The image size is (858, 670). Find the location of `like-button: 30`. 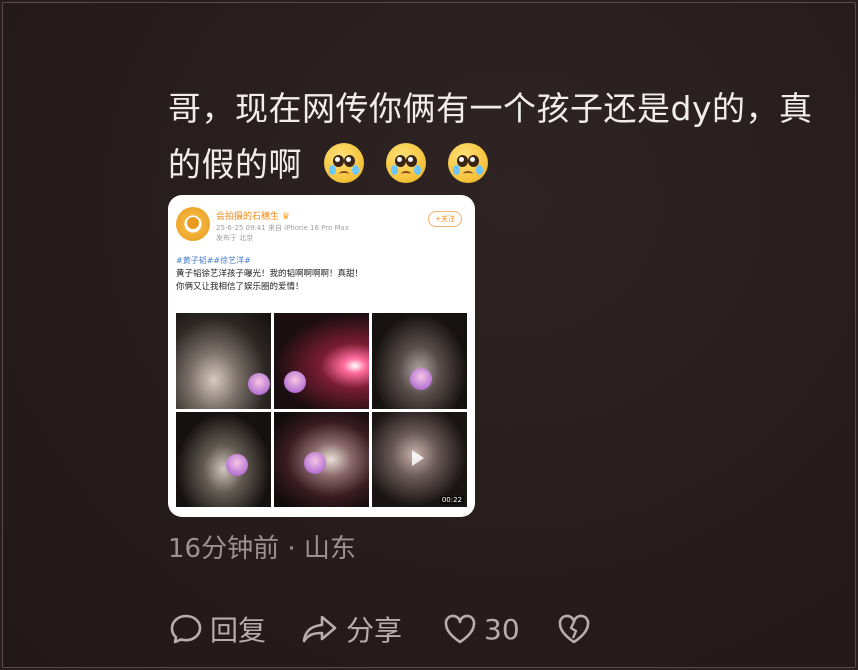

like-button: 30 is located at coordinates (481, 629).